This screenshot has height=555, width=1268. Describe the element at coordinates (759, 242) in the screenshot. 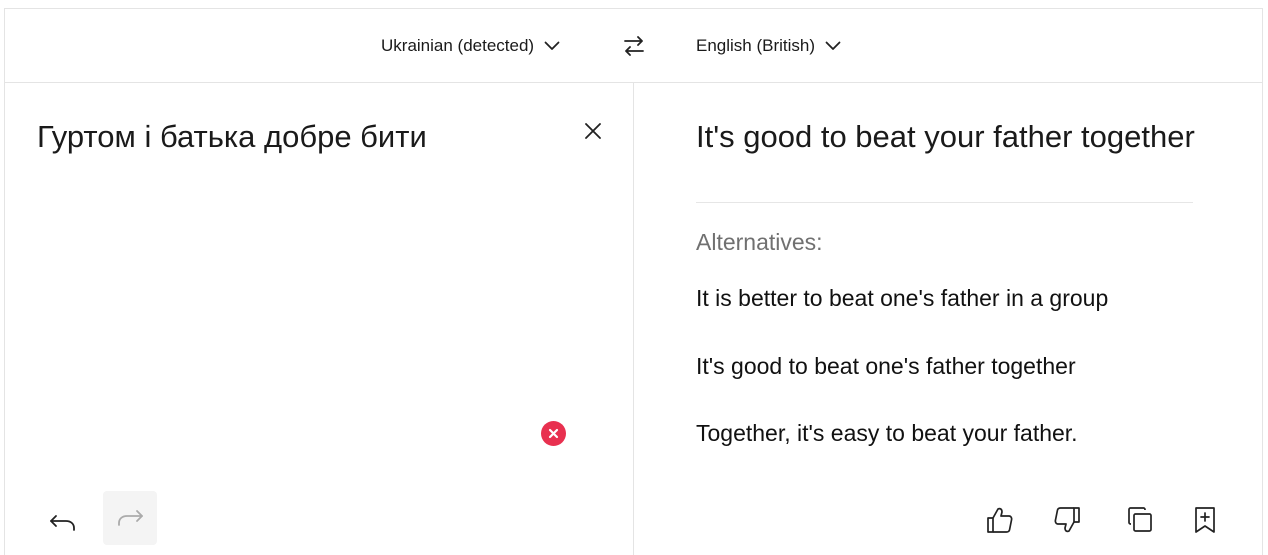

I see `alternatives-heading: Alternatives:` at that location.